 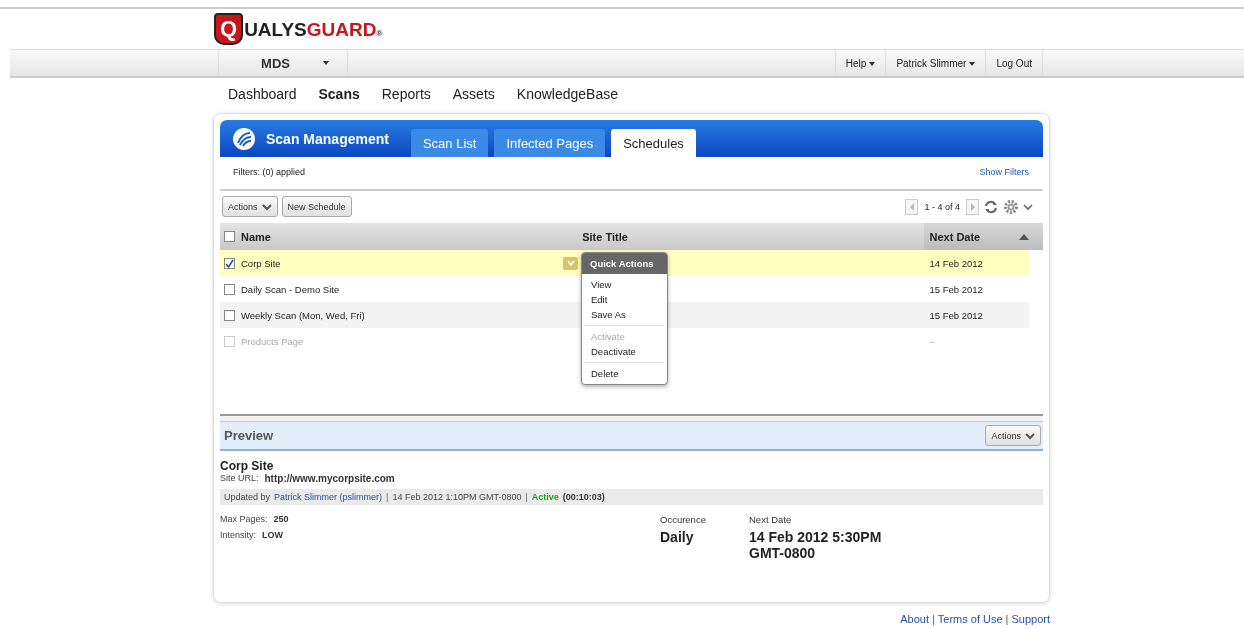 What do you see at coordinates (1011, 206) in the screenshot?
I see `settings-icon` at bounding box center [1011, 206].